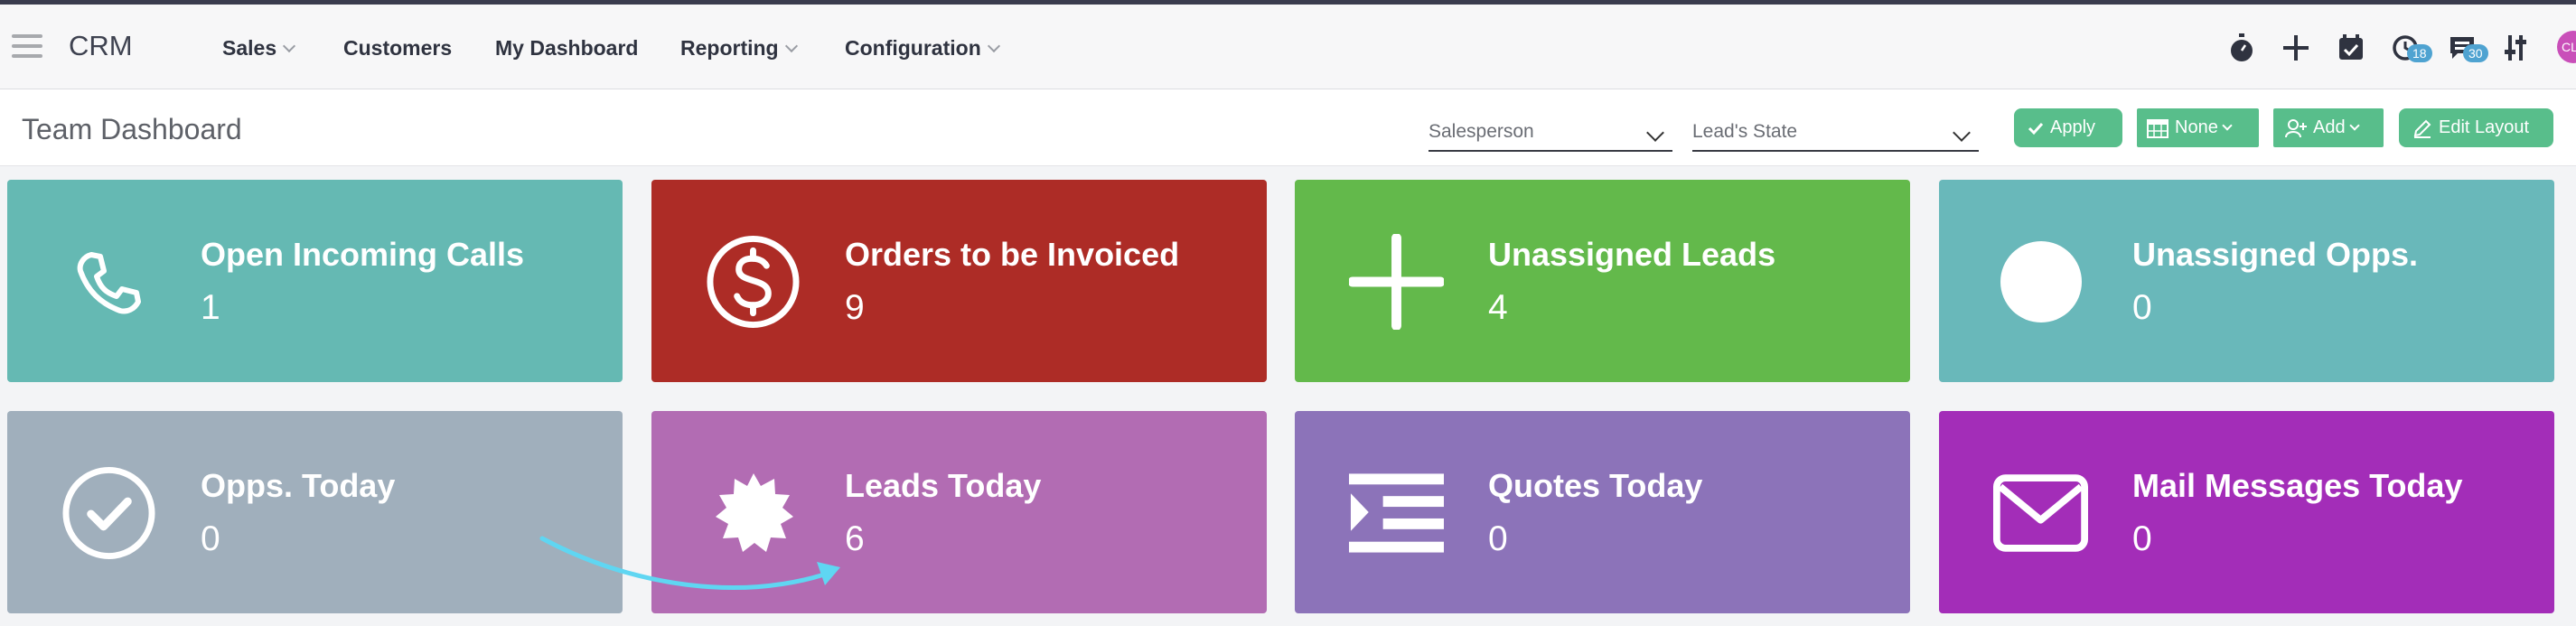  I want to click on tile-count: 9, so click(855, 307).